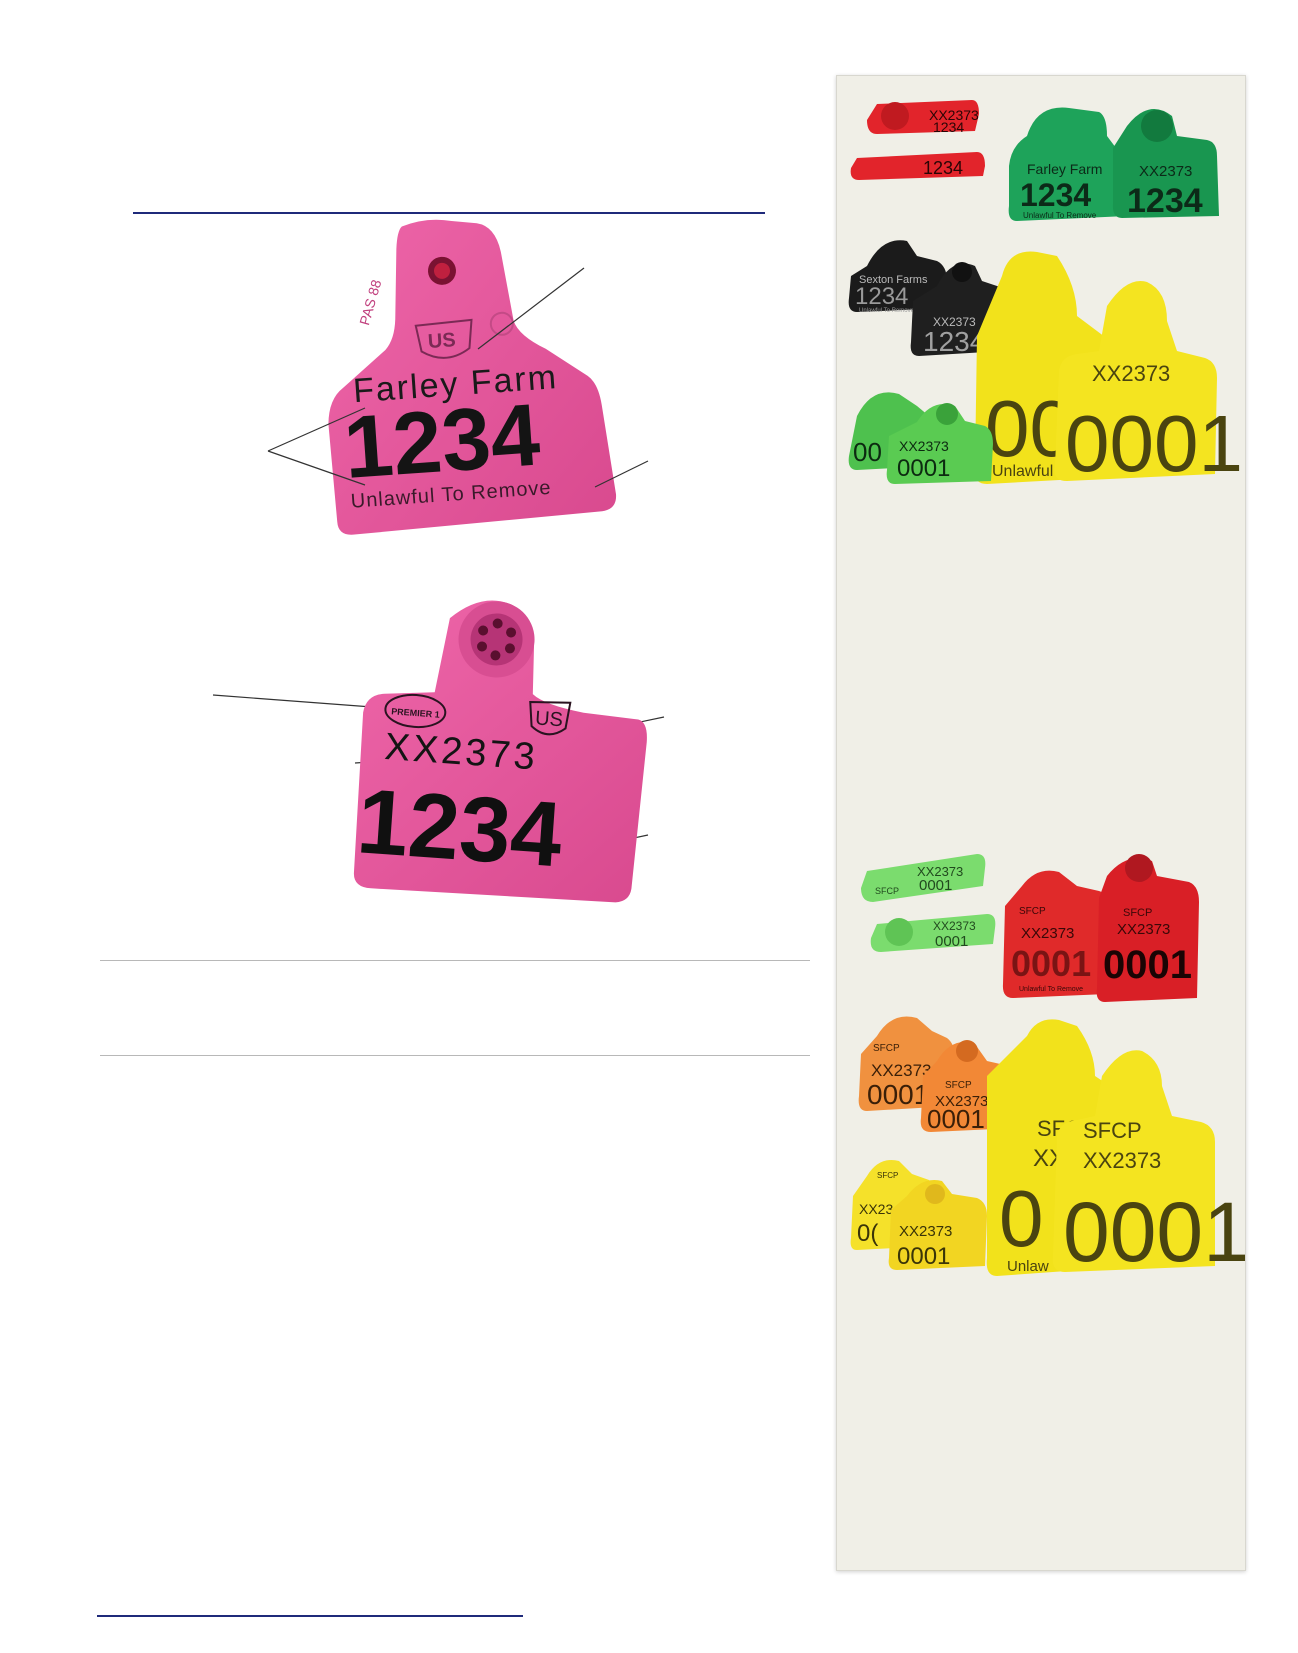 The width and height of the screenshot is (1298, 1653). I want to click on yellow2-large-tags: SFCP XX2 0 Unlaw SFCP XX2373 0001, so click(1118, 1149).